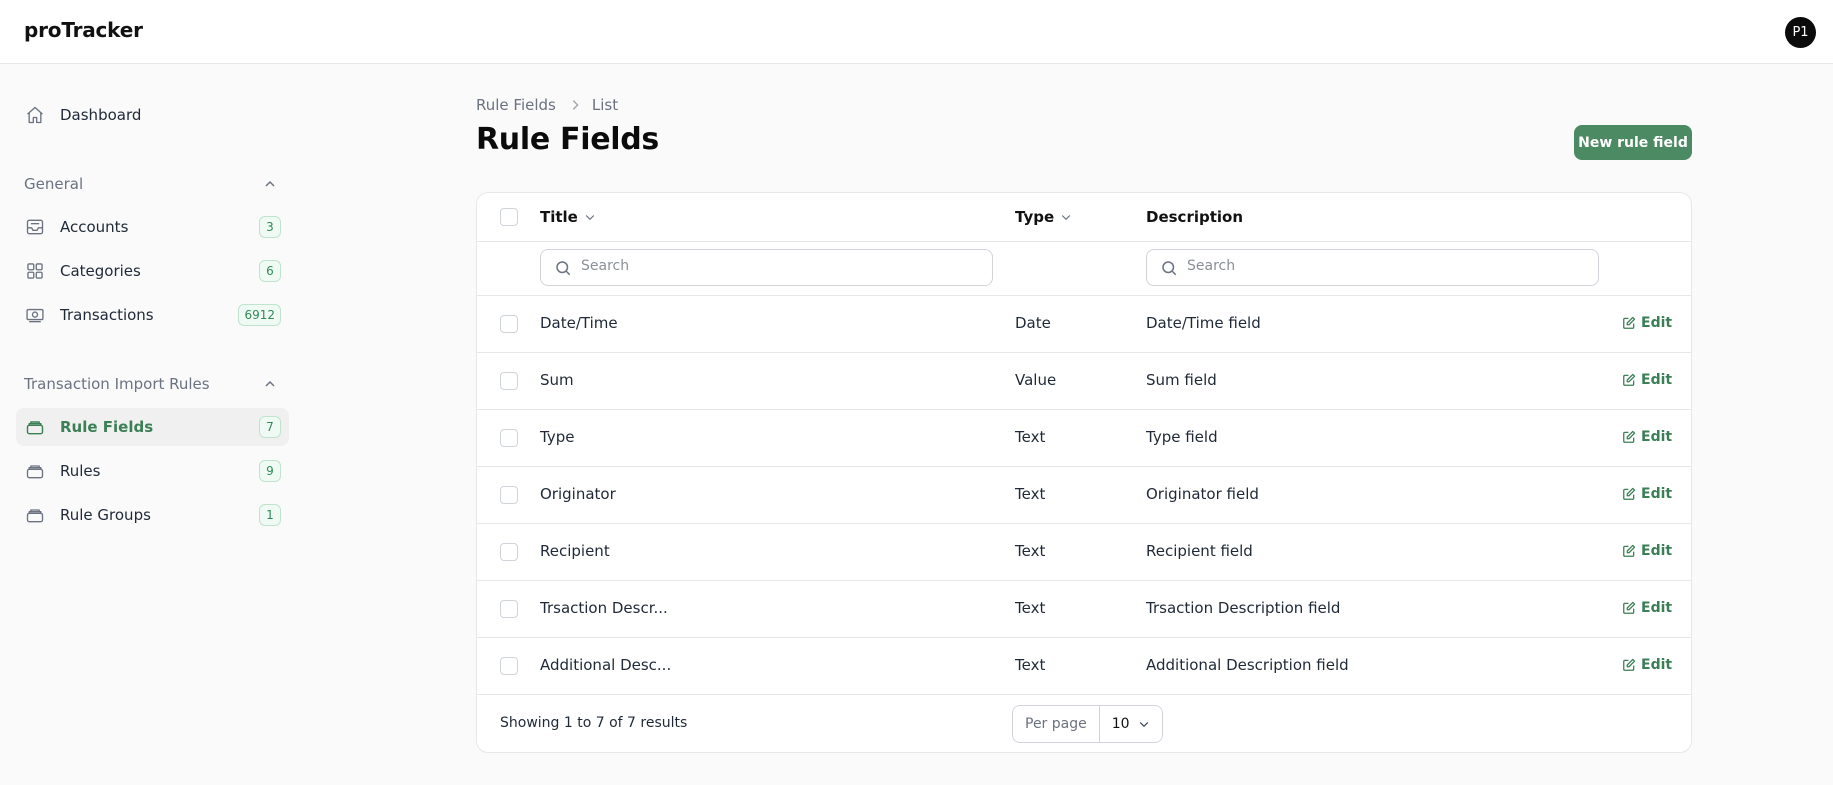 The height and width of the screenshot is (785, 1833). What do you see at coordinates (270, 271) in the screenshot?
I see `count-badge: 6` at bounding box center [270, 271].